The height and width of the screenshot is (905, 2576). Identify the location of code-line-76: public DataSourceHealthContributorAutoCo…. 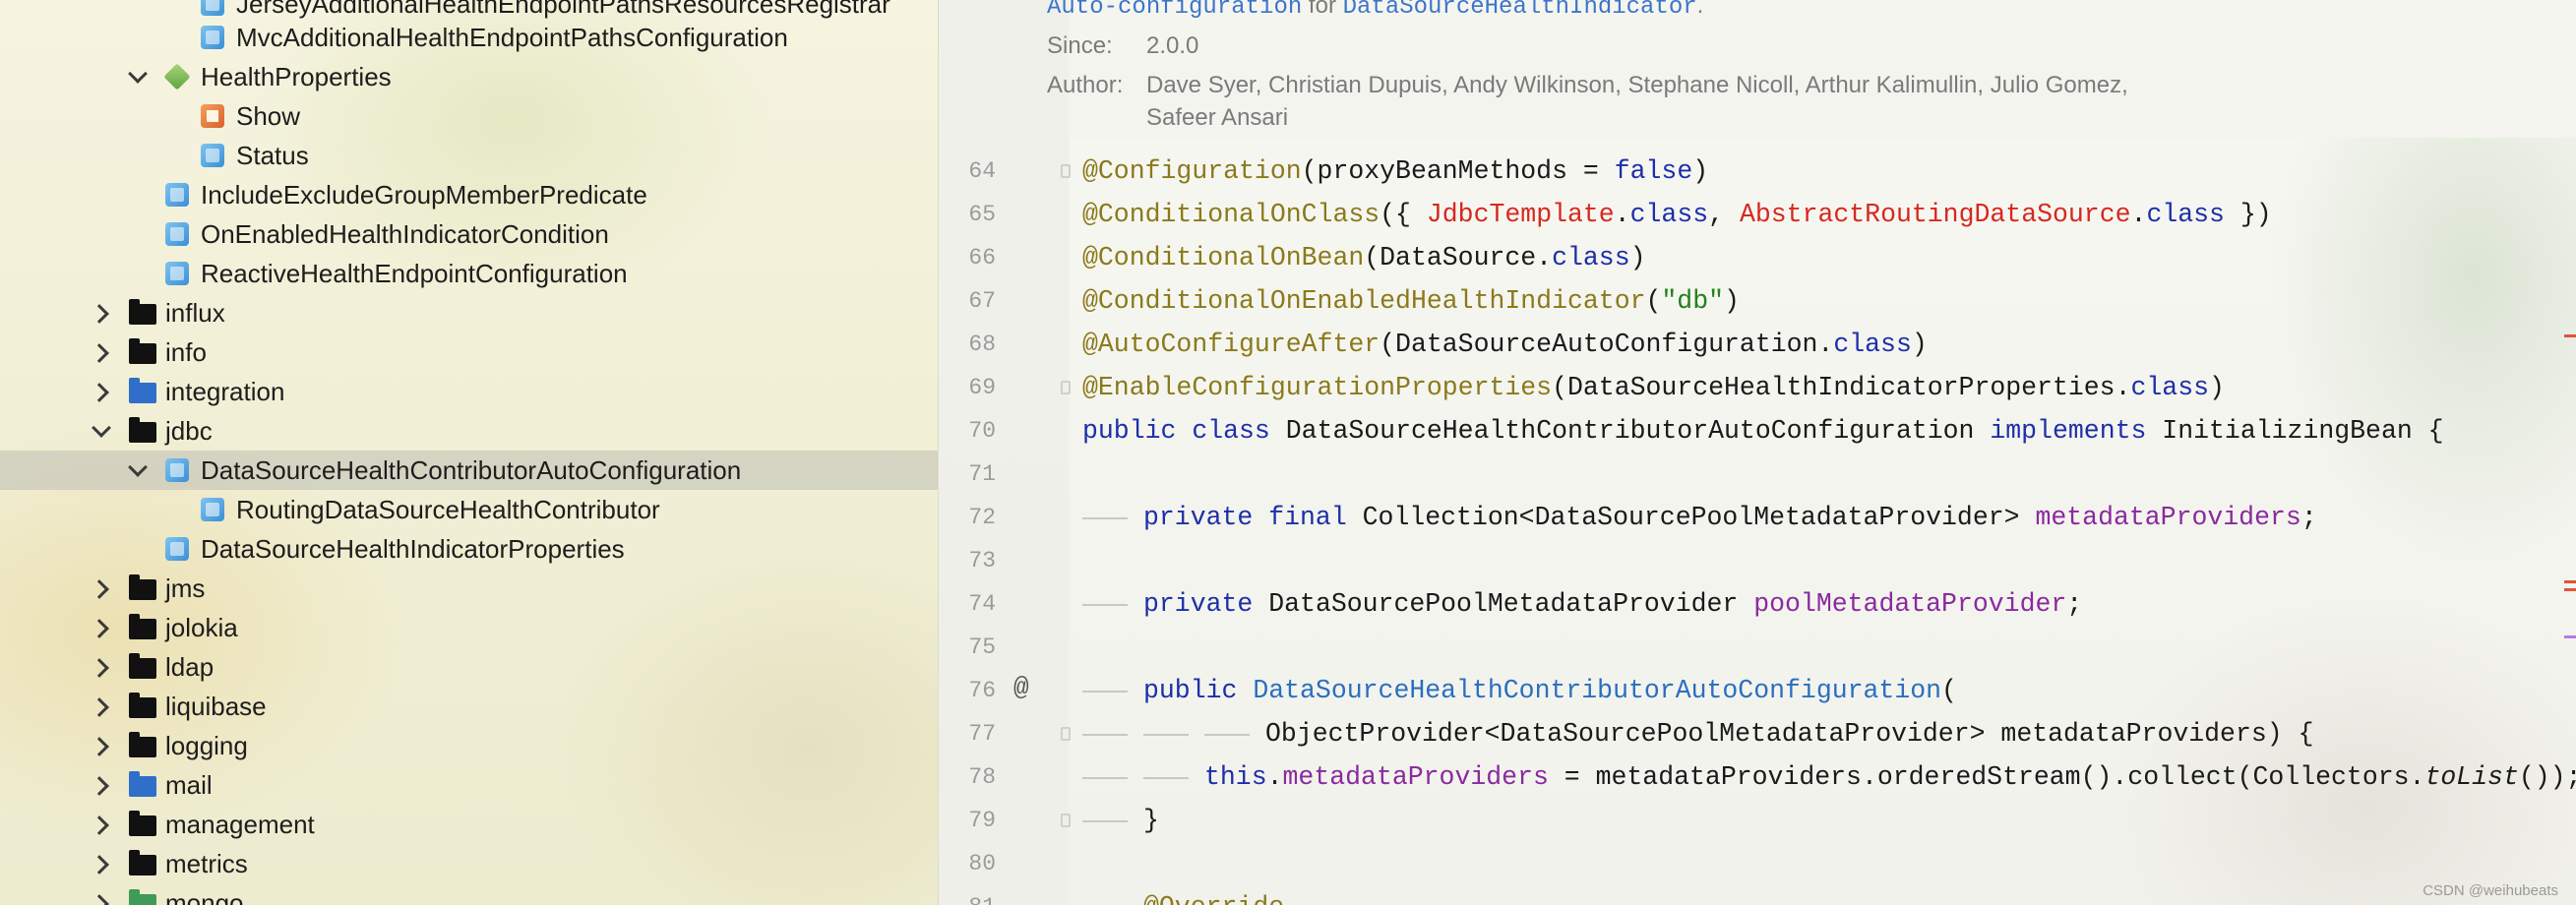
(1550, 690).